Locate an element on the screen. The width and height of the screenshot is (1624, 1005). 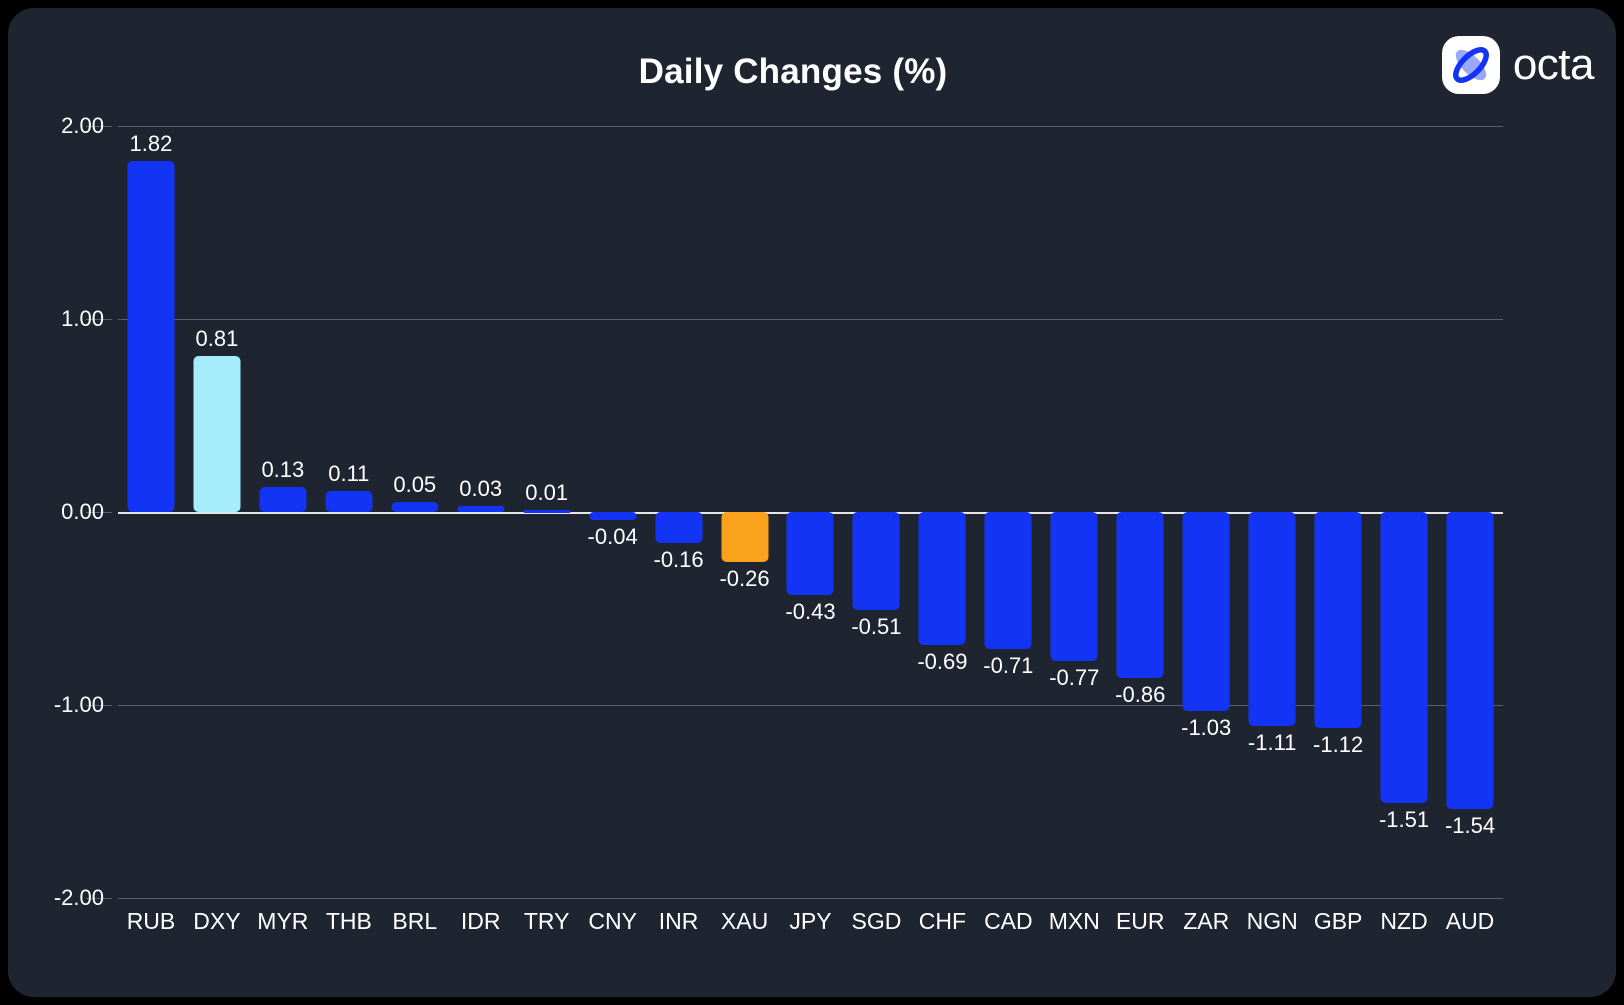
x-axis-tick-label: EUR is located at coordinates (1140, 921).